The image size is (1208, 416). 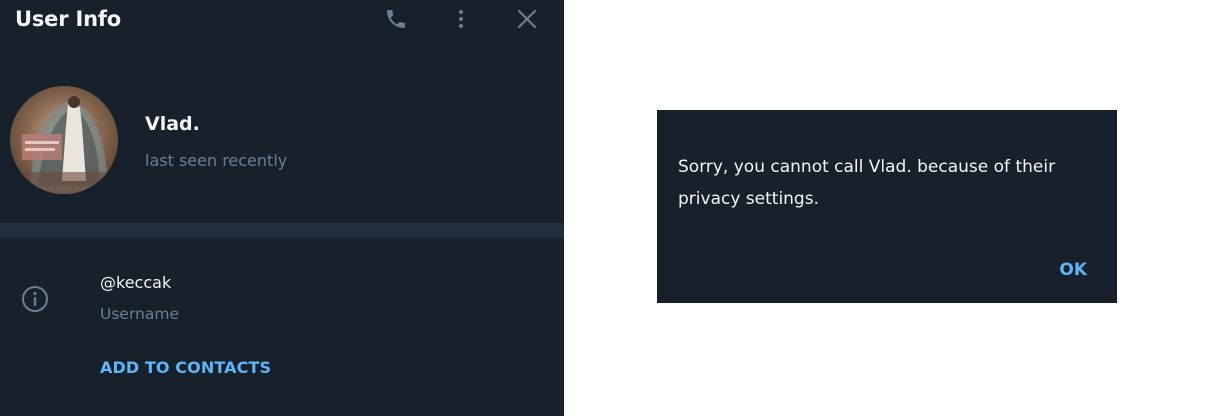 What do you see at coordinates (35, 299) in the screenshot?
I see `info-icon` at bounding box center [35, 299].